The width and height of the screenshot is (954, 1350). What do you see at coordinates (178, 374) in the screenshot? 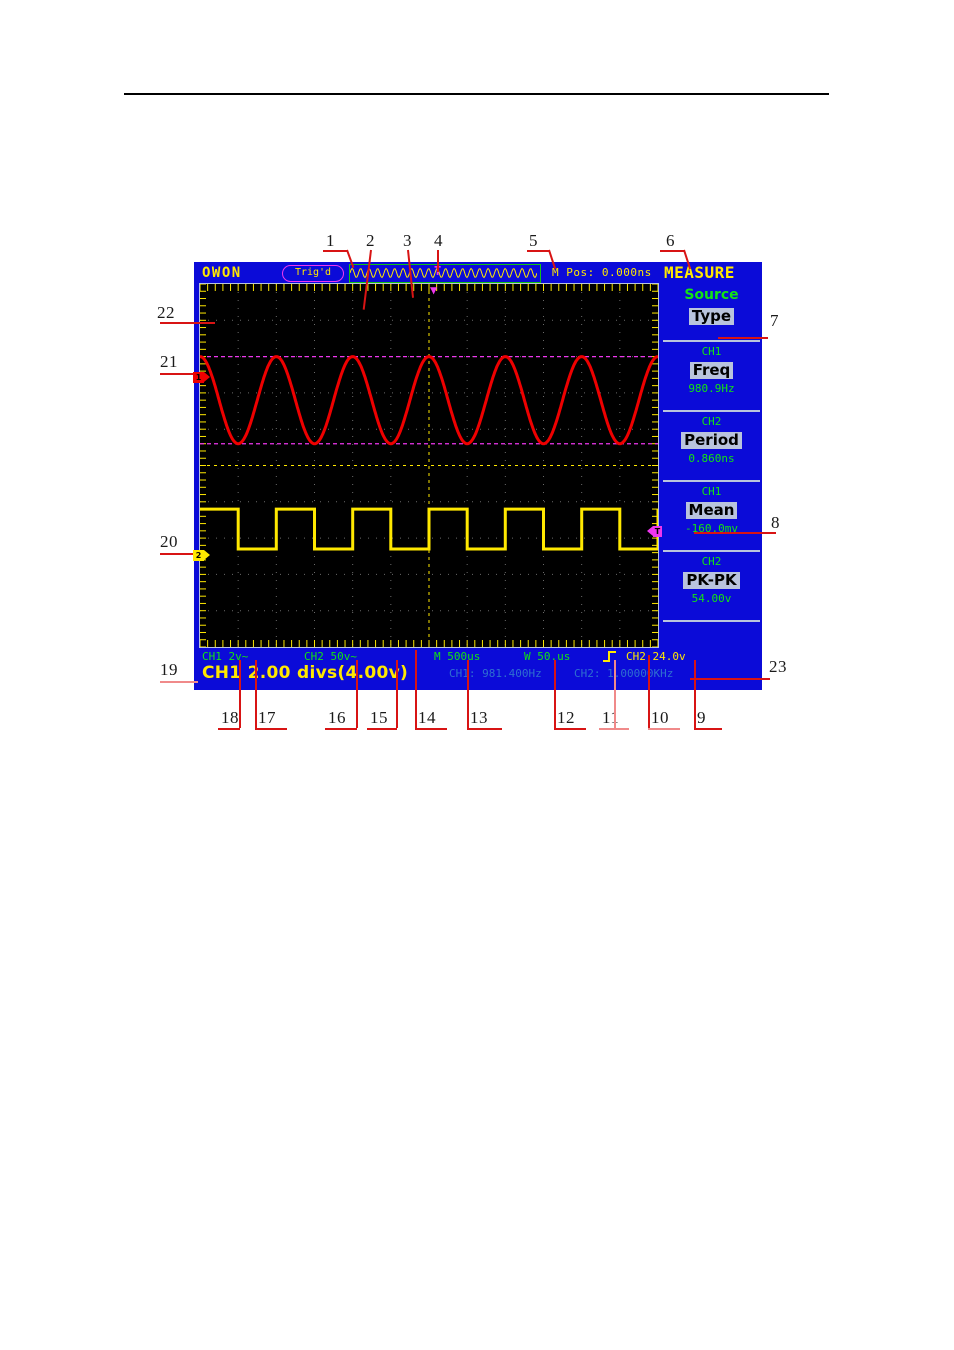
I see `callout-21-leader` at bounding box center [178, 374].